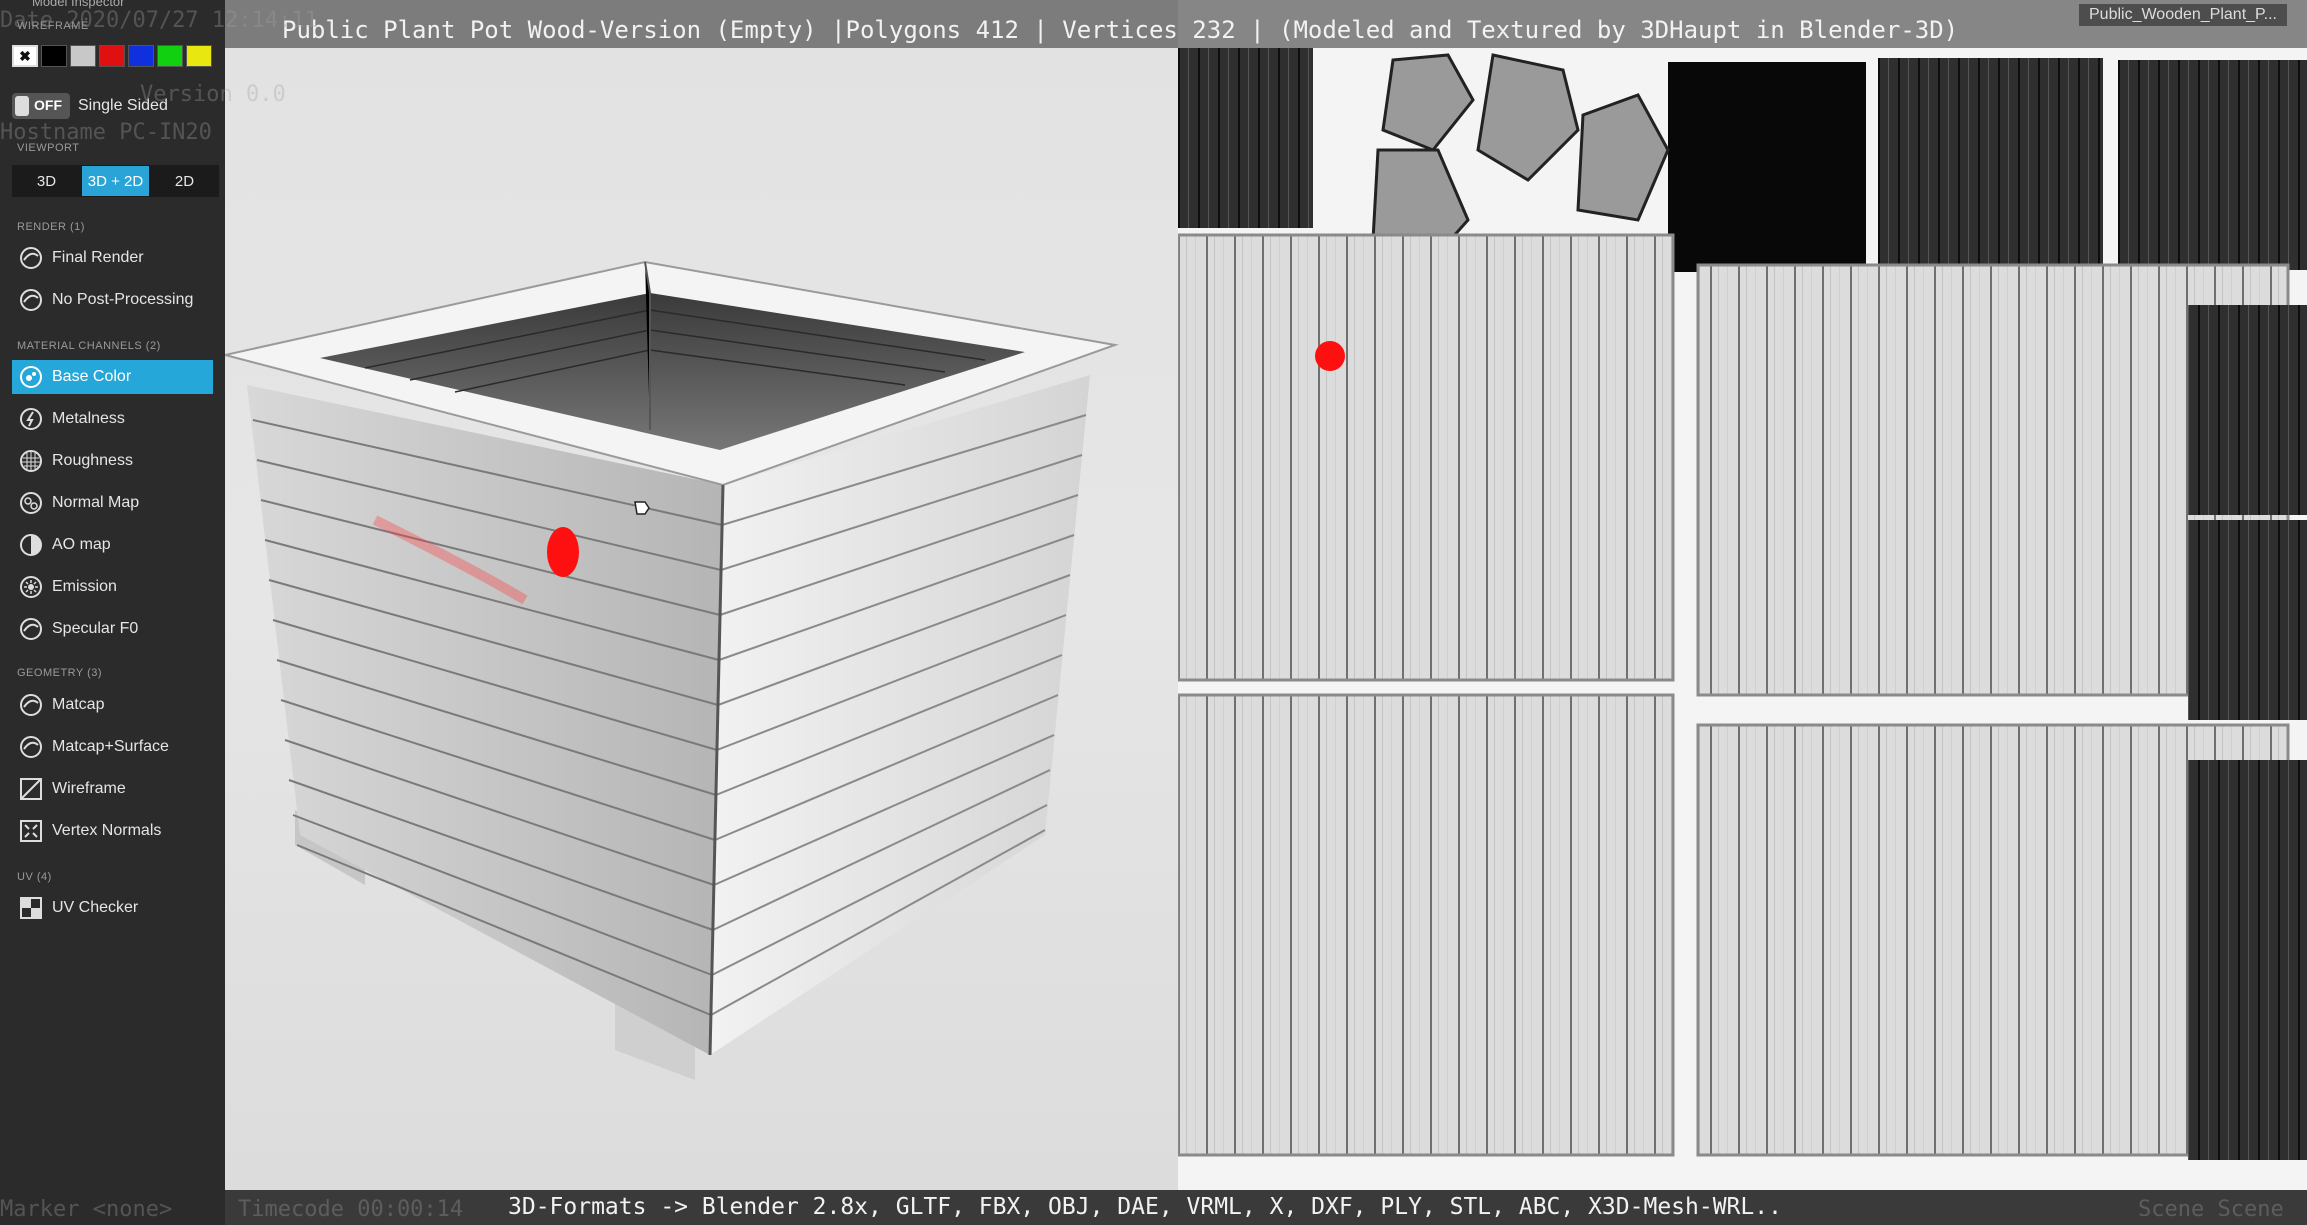 This screenshot has width=2307, height=1225. Describe the element at coordinates (31, 789) in the screenshot. I see `wireframe-icon` at that location.